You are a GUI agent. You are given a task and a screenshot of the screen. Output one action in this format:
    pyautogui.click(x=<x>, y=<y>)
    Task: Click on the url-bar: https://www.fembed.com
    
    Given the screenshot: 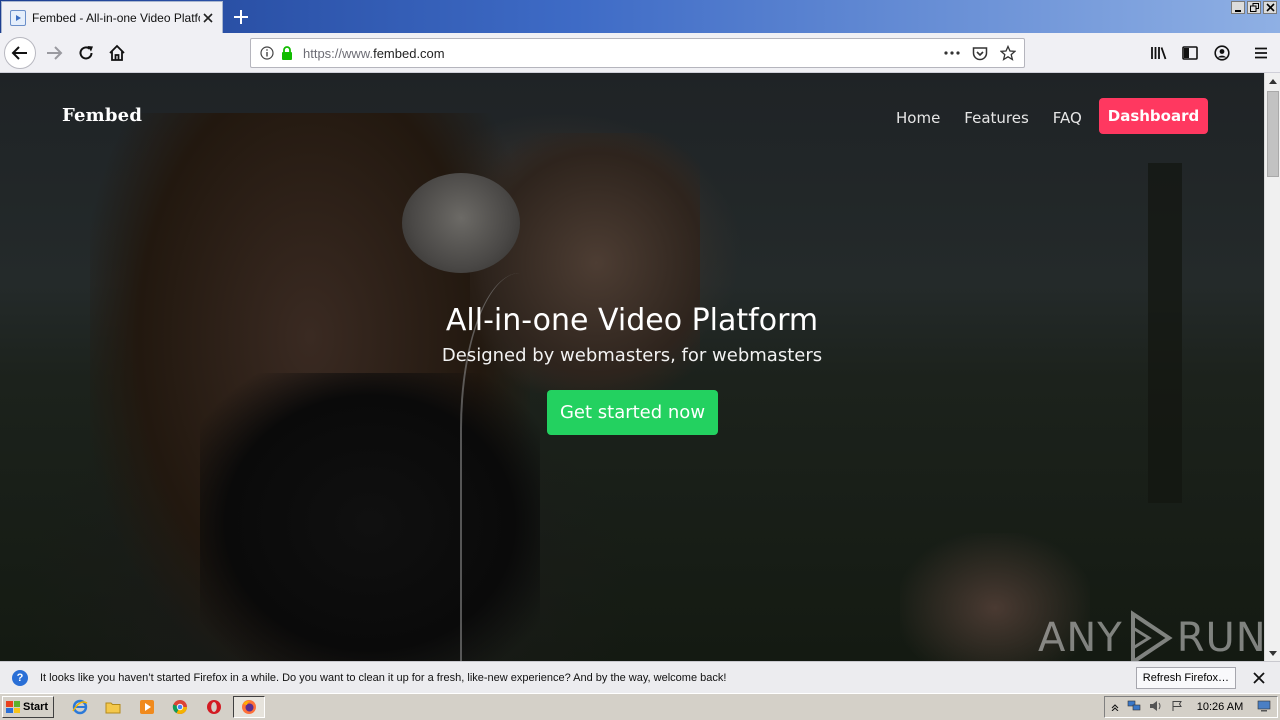 What is the action you would take?
    pyautogui.click(x=637, y=53)
    